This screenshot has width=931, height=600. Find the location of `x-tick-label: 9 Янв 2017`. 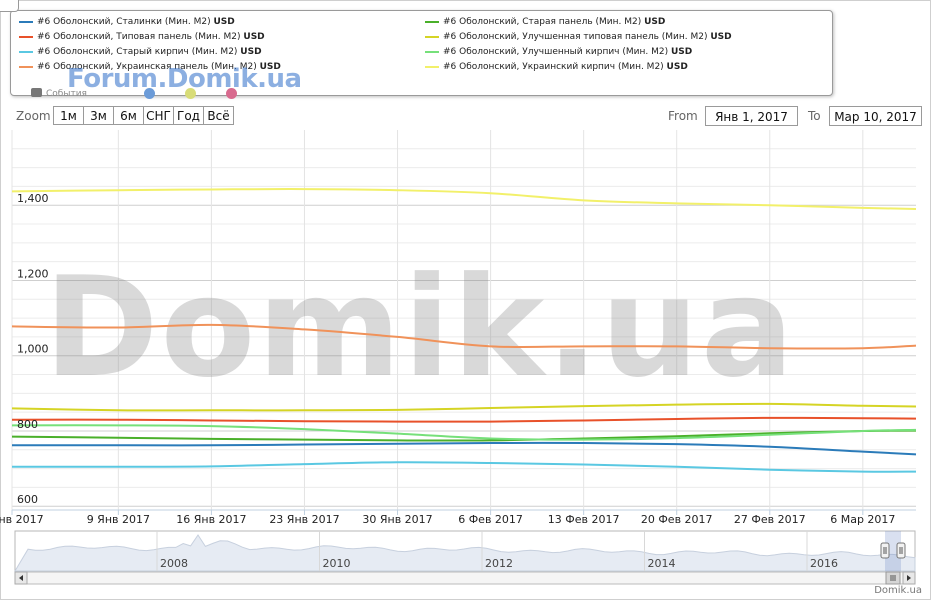

x-tick-label: 9 Янв 2017 is located at coordinates (118, 519).